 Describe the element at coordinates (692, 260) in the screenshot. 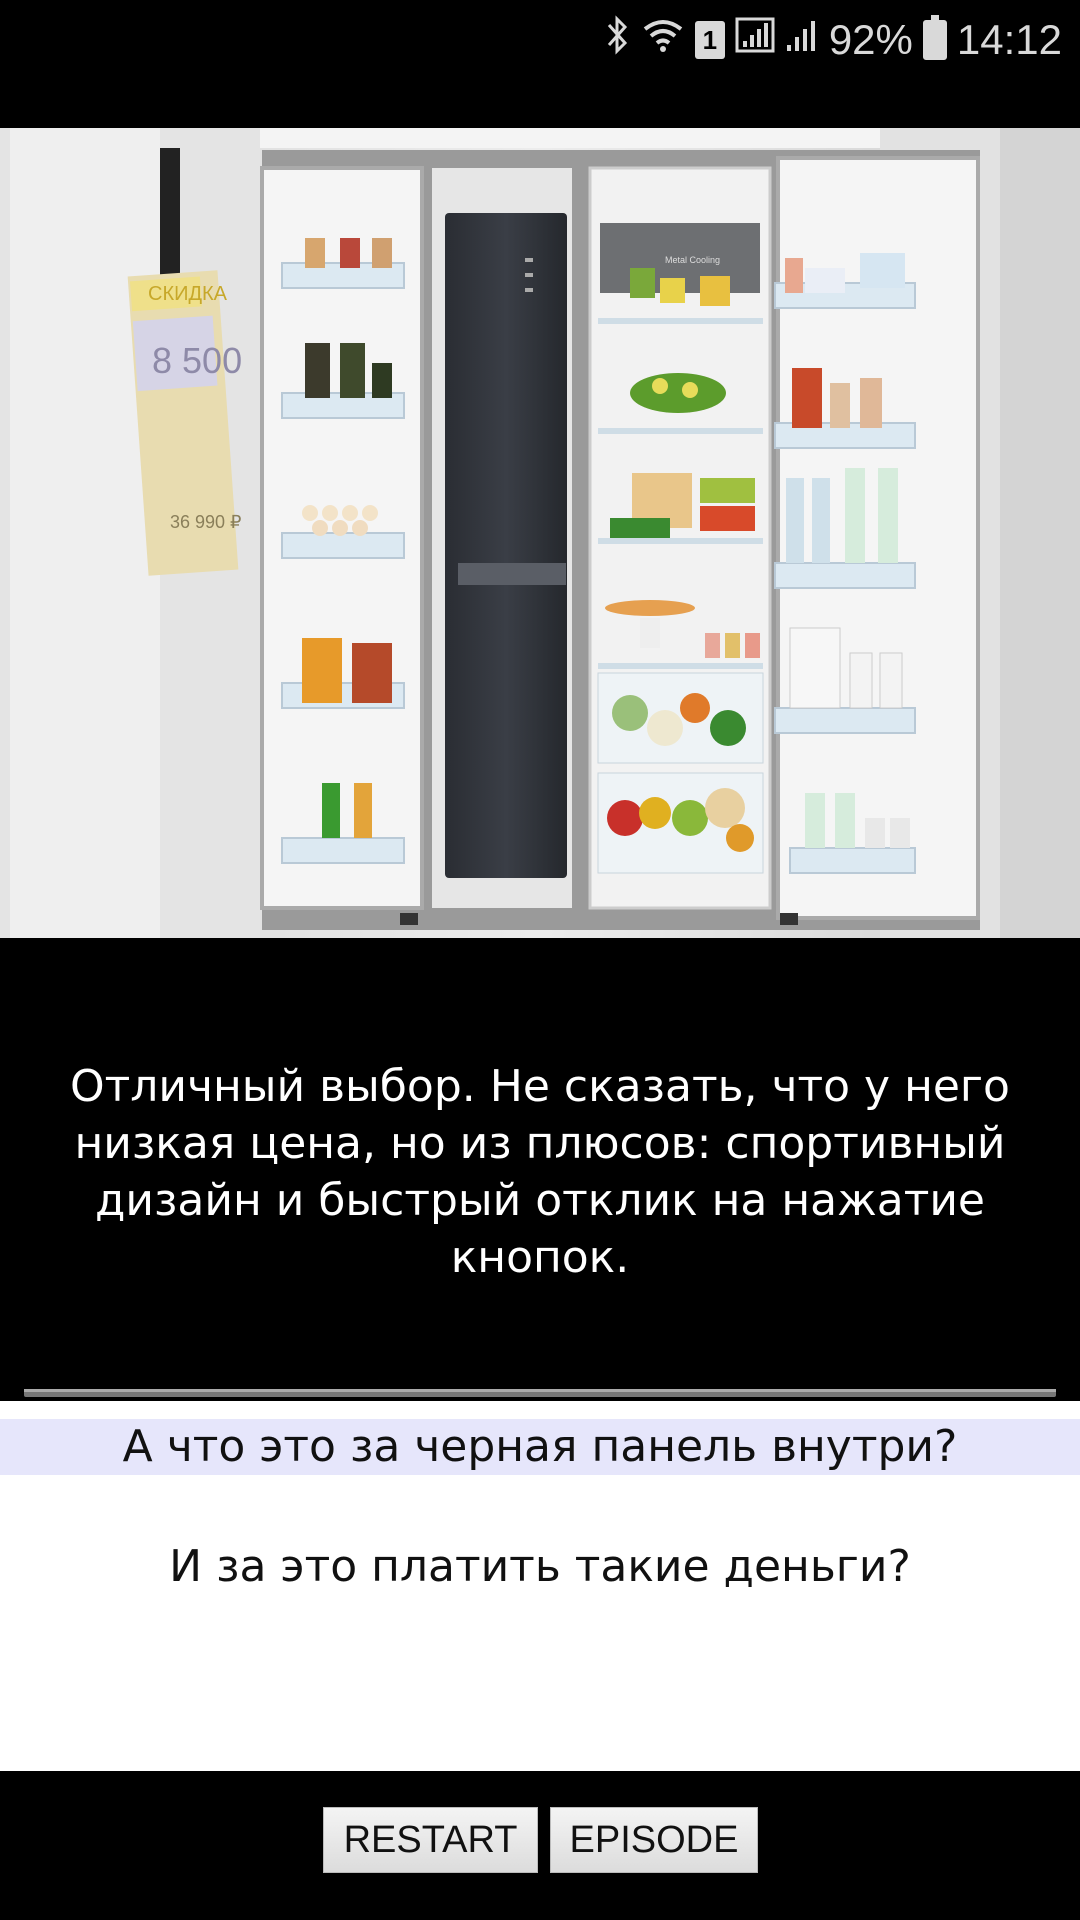

I see `shelf-label: Metal Cooling` at that location.